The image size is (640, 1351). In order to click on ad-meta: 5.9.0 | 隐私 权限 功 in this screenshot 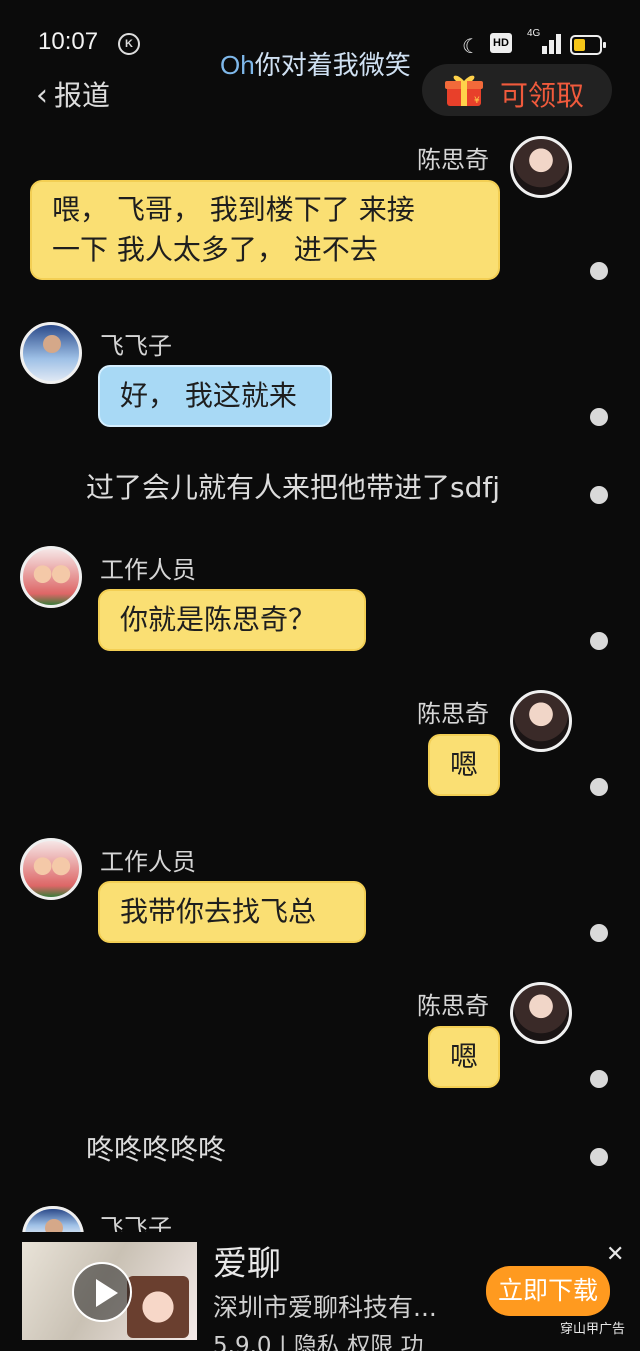, I will do `click(318, 1338)`.